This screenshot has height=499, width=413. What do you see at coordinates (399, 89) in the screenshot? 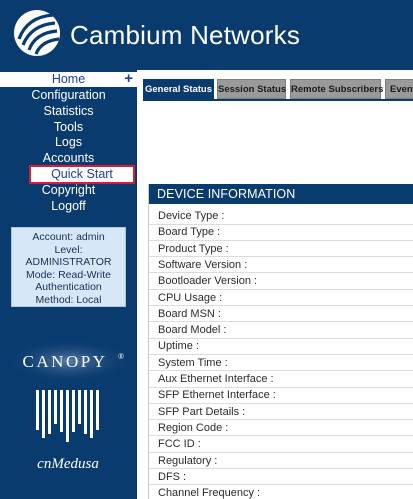
I see `tab-event: Event` at bounding box center [399, 89].